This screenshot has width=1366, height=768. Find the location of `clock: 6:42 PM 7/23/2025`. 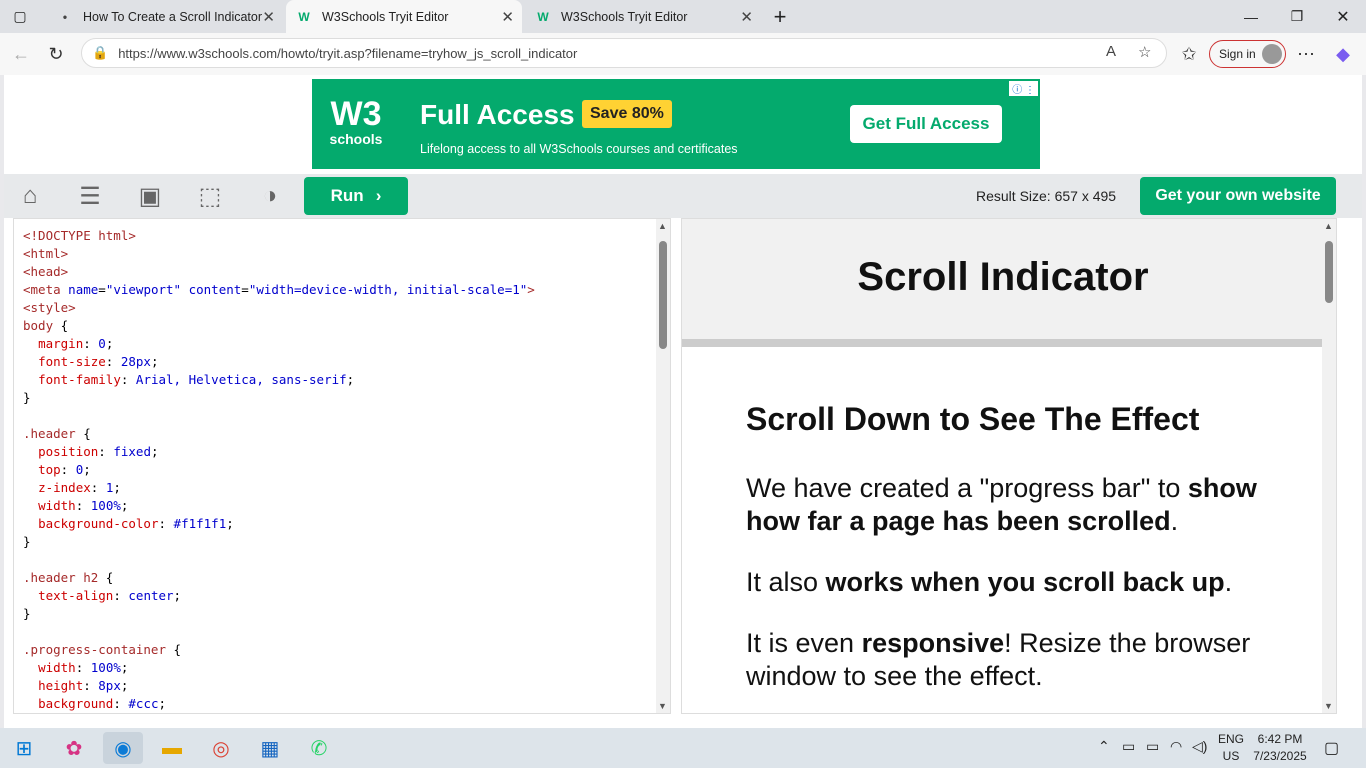

clock: 6:42 PM 7/23/2025 is located at coordinates (1280, 748).